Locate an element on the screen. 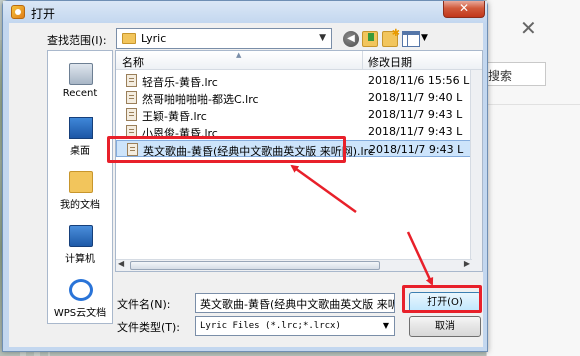 This screenshot has width=580, height=356. file-date: 2018/11/6 15:56 L is located at coordinates (419, 80).